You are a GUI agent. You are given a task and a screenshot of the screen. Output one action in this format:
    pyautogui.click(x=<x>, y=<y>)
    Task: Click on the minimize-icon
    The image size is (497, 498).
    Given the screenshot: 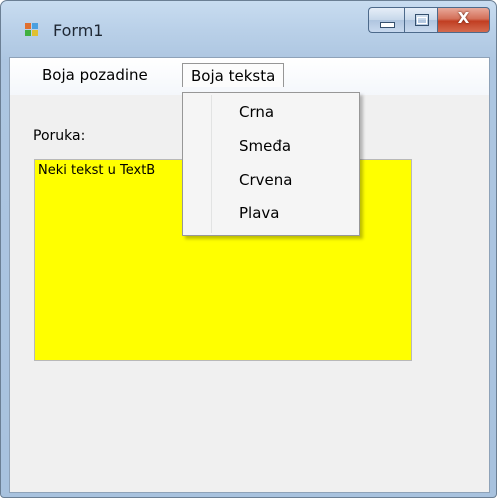 What is the action you would take?
    pyautogui.click(x=387, y=25)
    